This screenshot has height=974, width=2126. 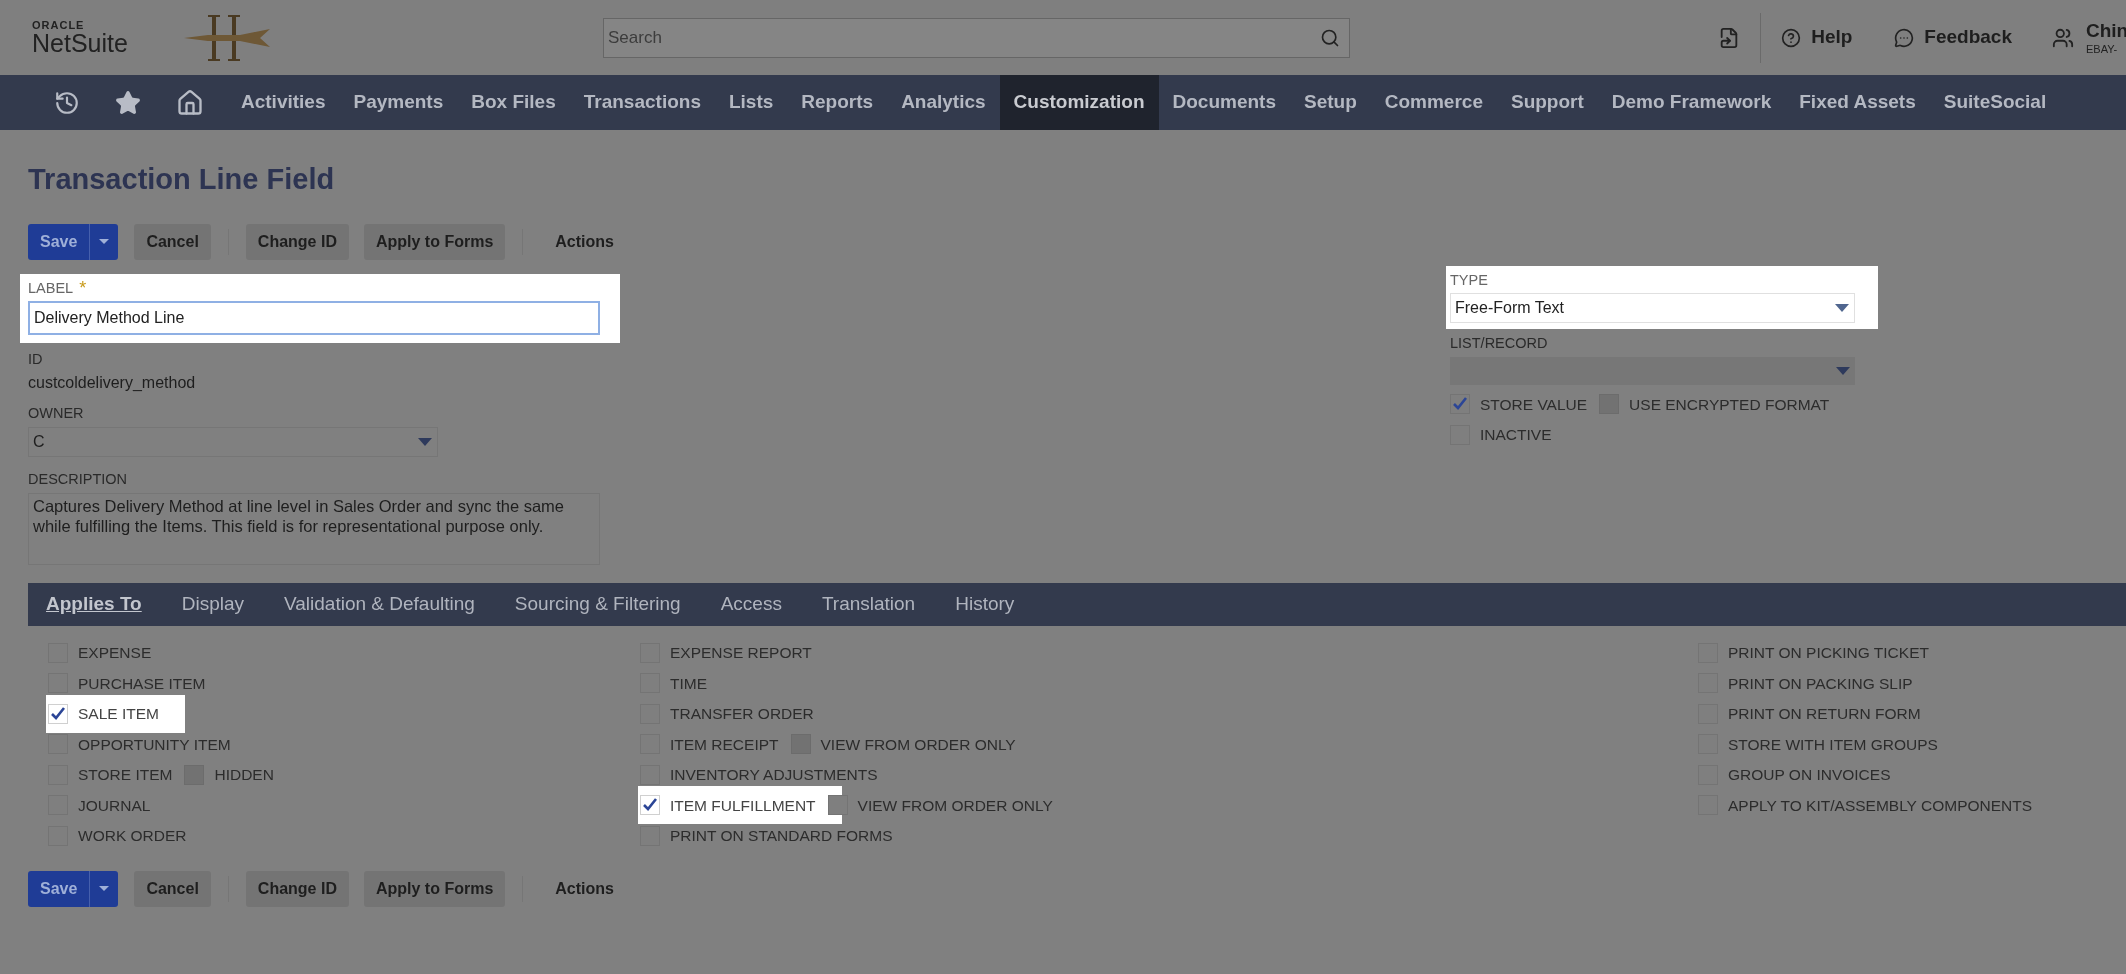 I want to click on home-icon, so click(x=190, y=102).